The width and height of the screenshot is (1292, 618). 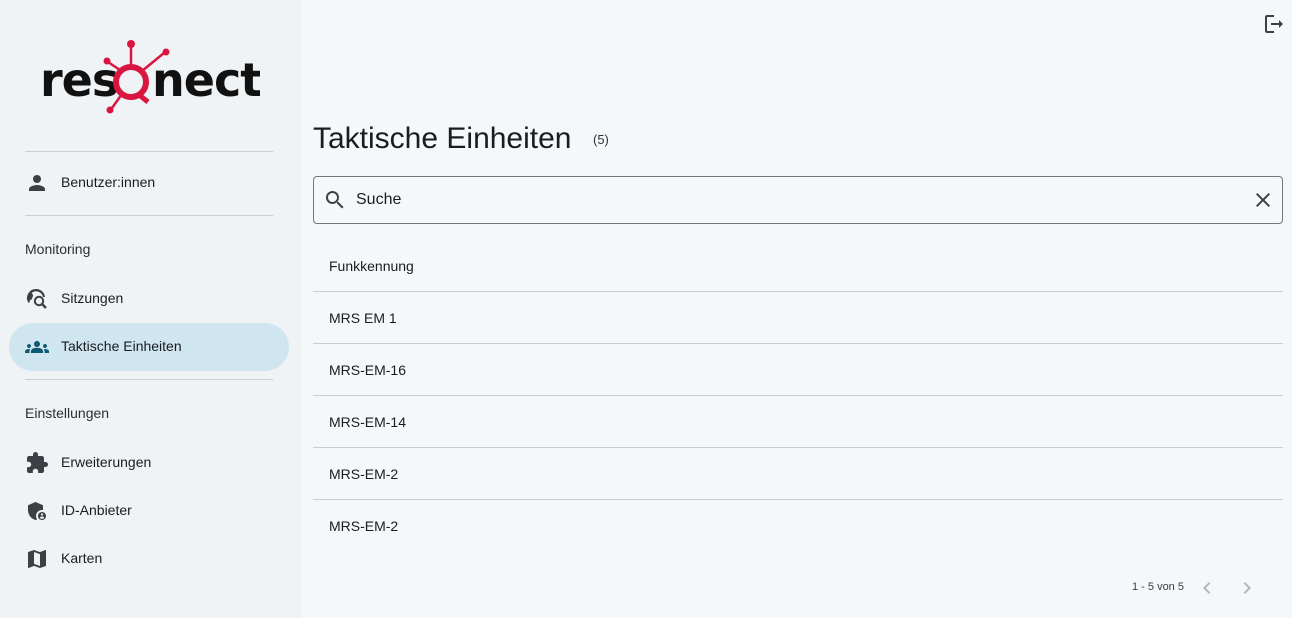 I want to click on sidebar-item-karten: Karten, so click(x=149, y=559).